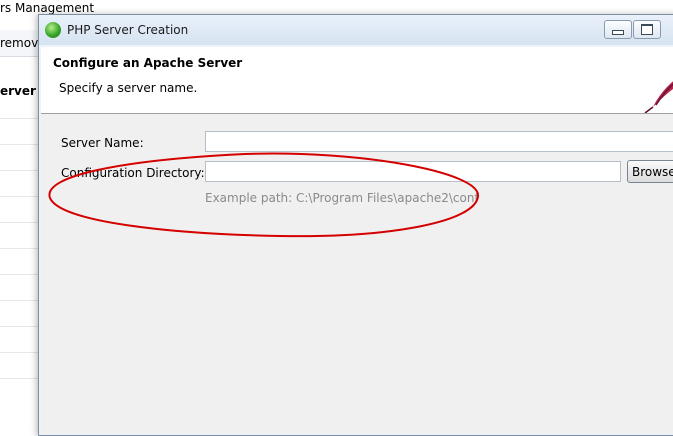  Describe the element at coordinates (128, 88) in the screenshot. I see `banner-description: Specify a server name.` at that location.